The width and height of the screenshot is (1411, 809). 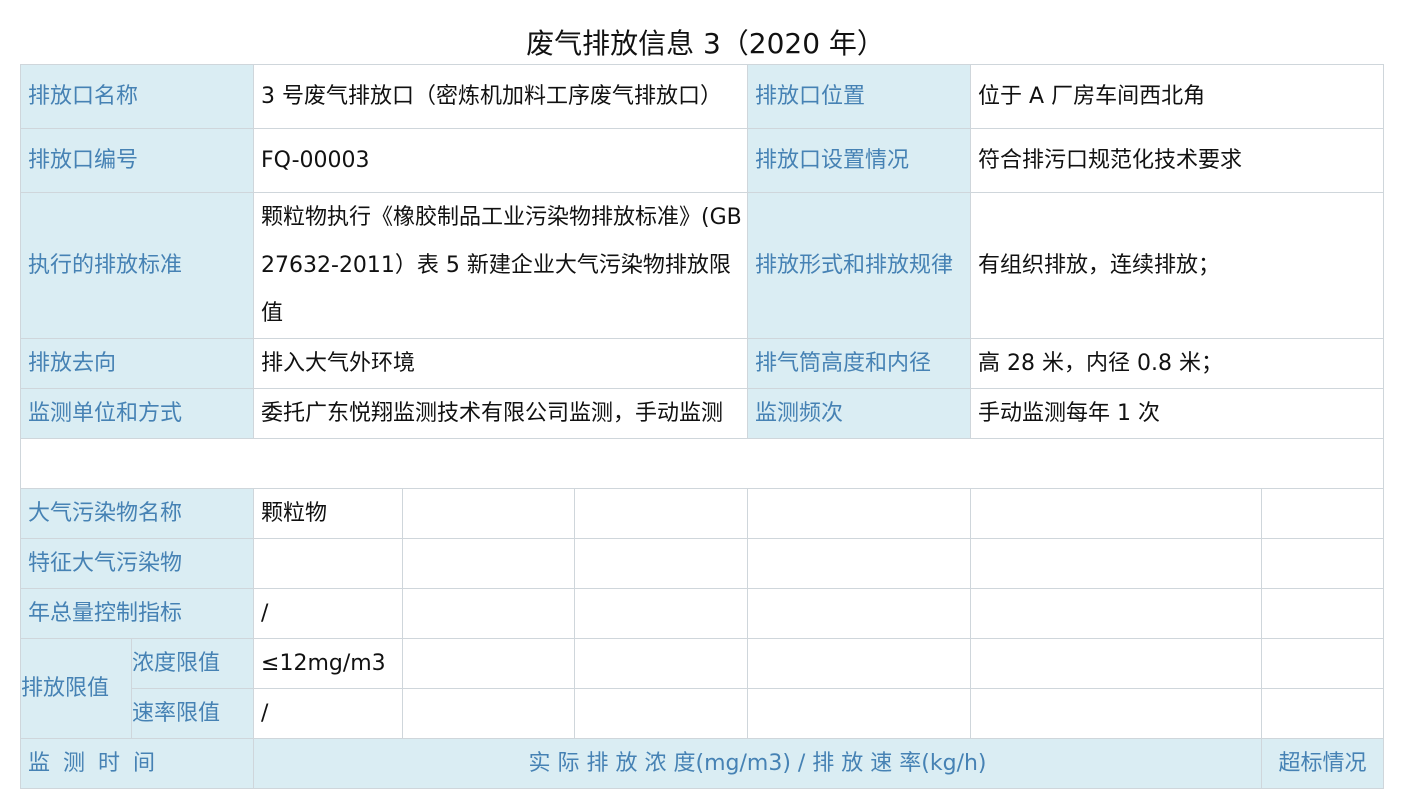 What do you see at coordinates (501, 413) in the screenshot?
I see `monitor-unit-value: 委托广东悦翔监测技术有限公司监测，手动监测` at bounding box center [501, 413].